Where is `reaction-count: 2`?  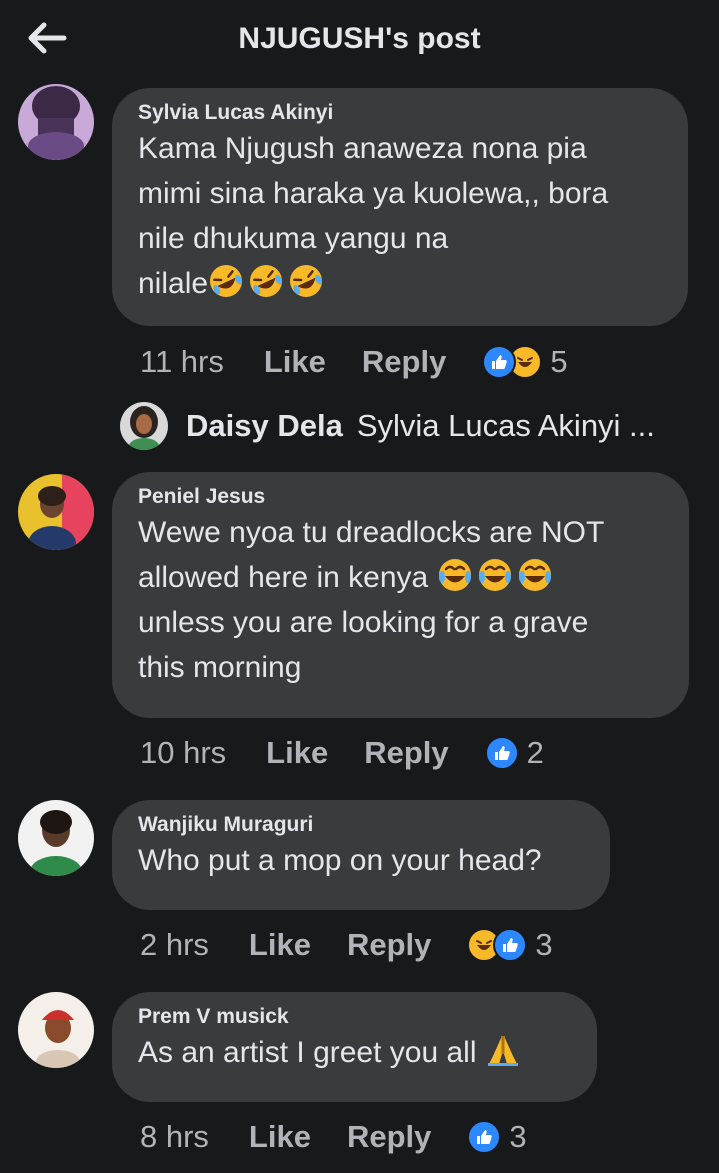
reaction-count: 2 is located at coordinates (535, 752).